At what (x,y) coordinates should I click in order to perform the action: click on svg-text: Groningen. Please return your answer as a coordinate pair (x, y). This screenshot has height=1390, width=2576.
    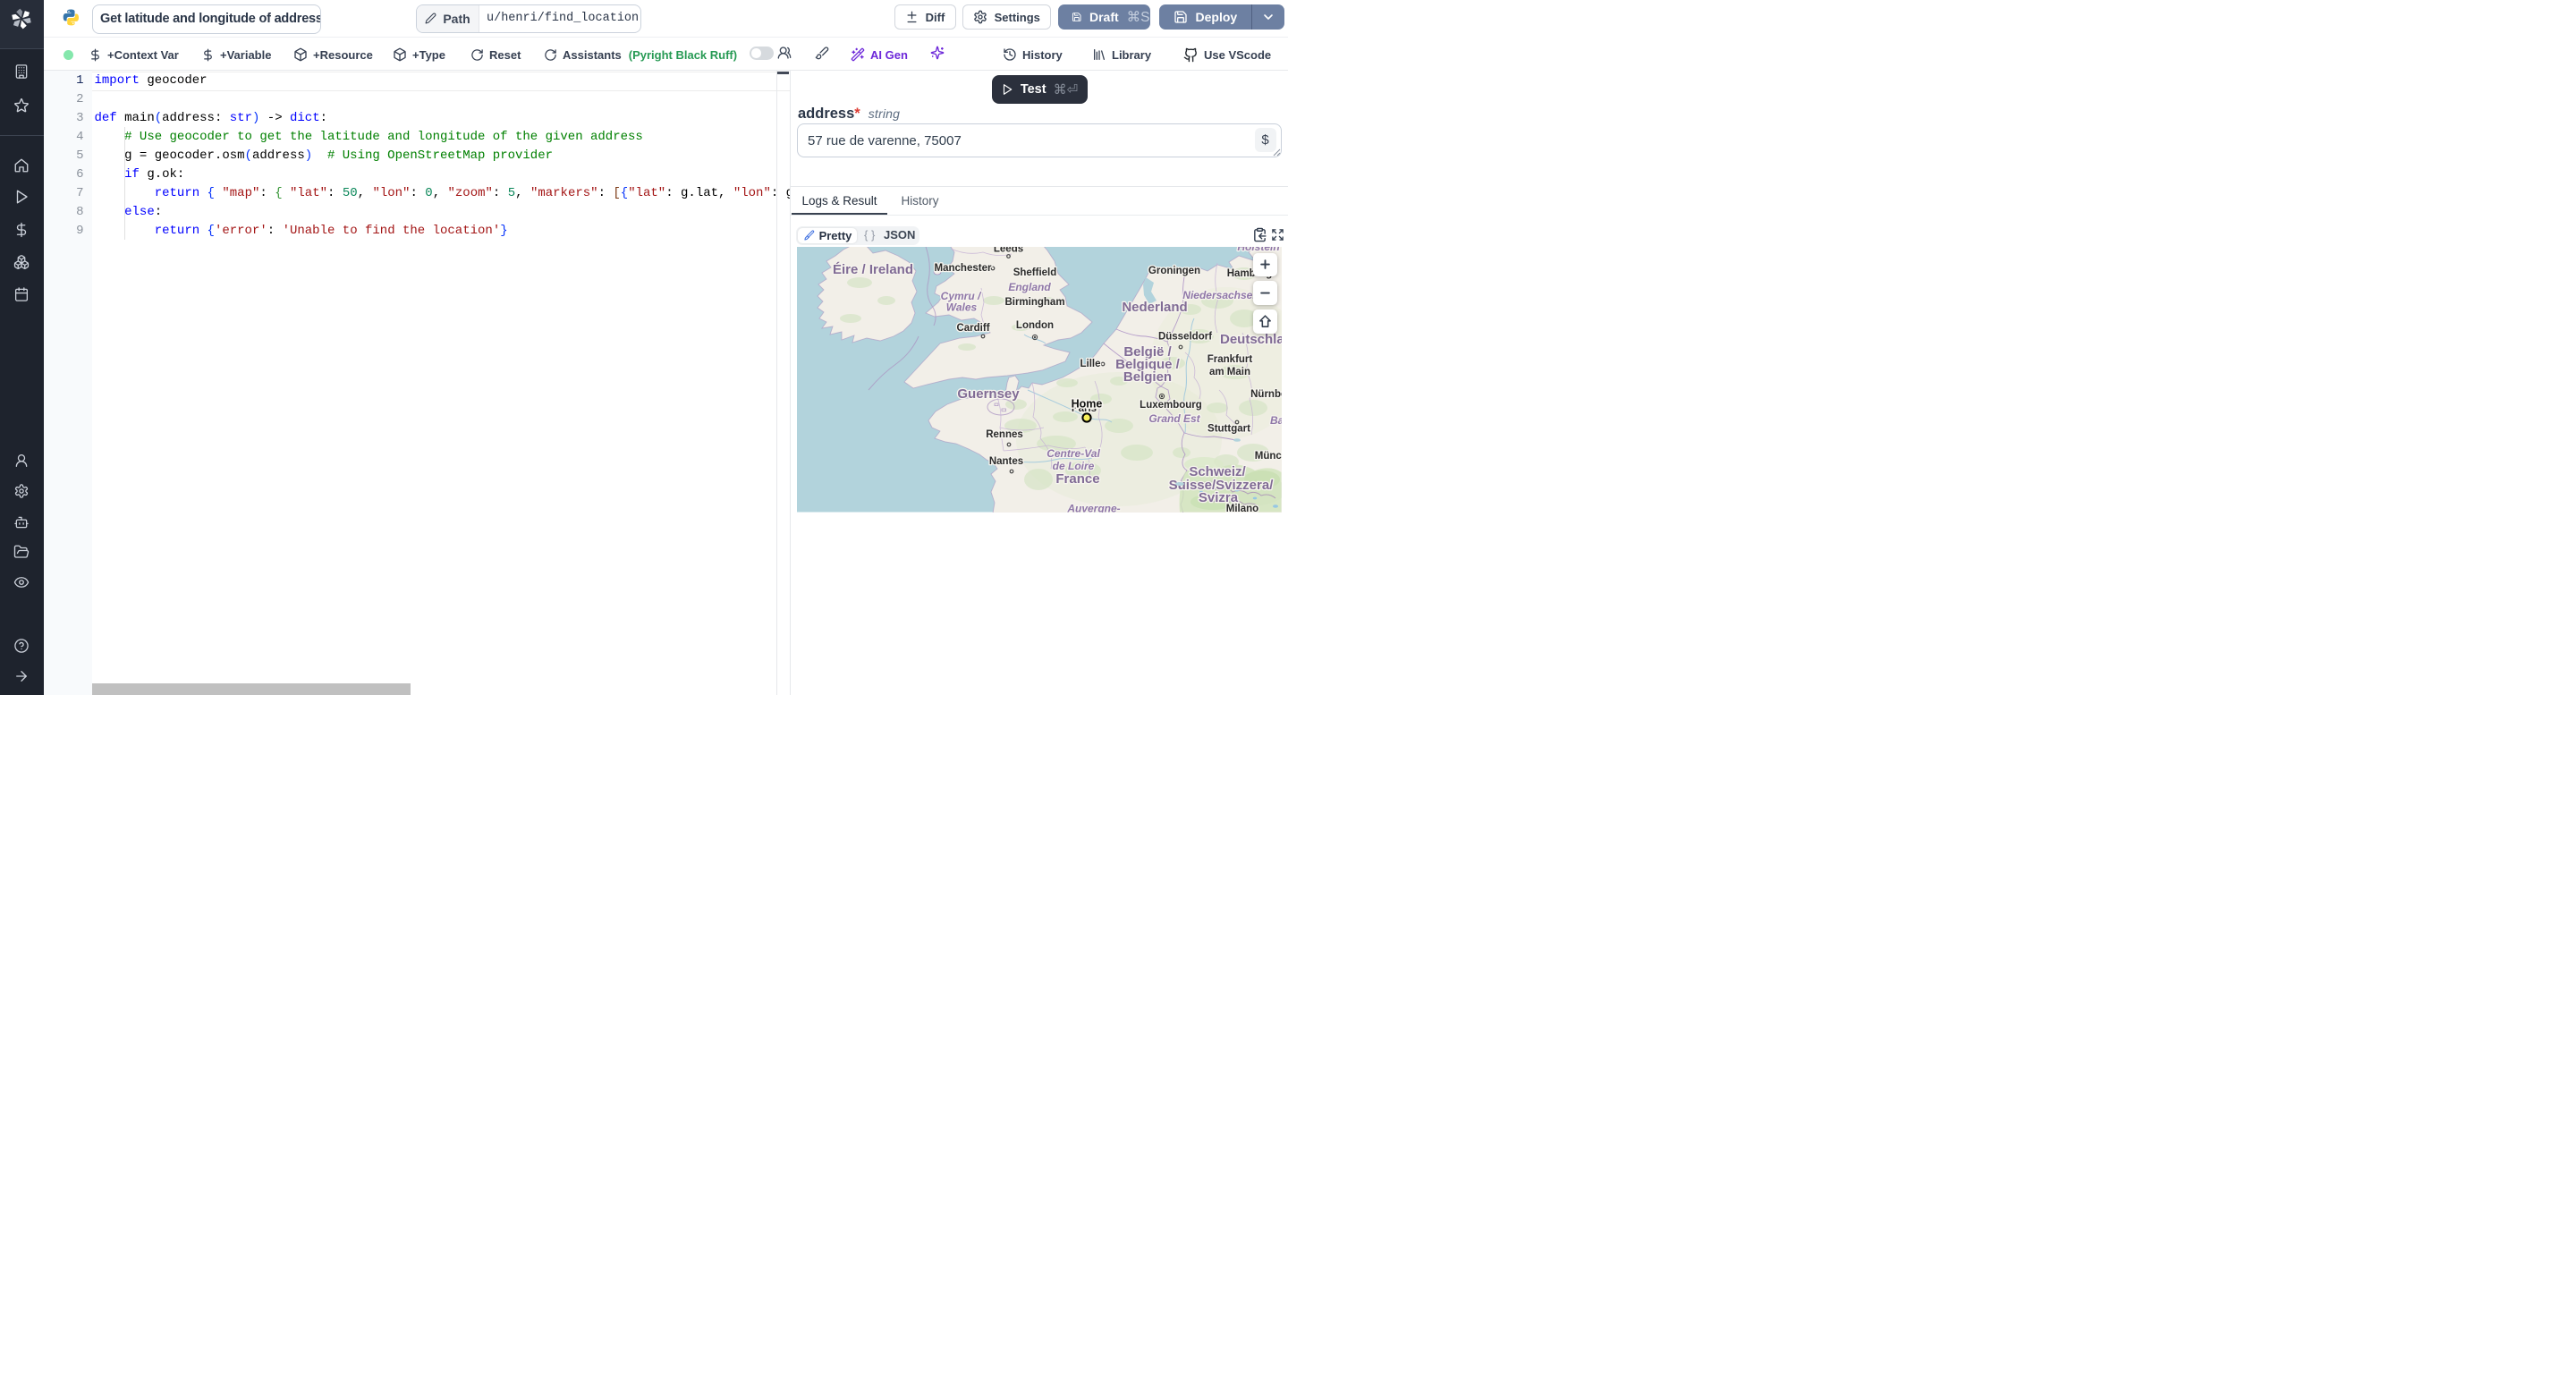
    Looking at the image, I should click on (1174, 271).